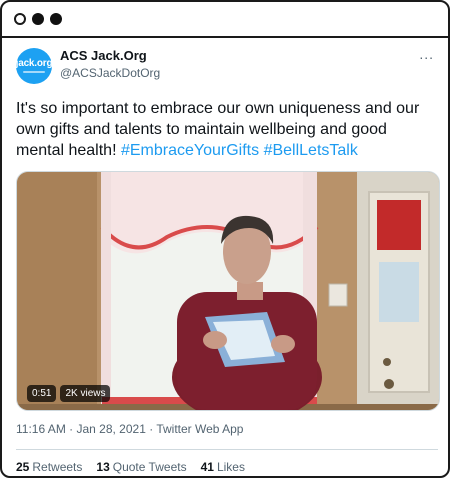 This screenshot has width=450, height=478. Describe the element at coordinates (42, 393) in the screenshot. I see `video-duration: 0:51` at that location.